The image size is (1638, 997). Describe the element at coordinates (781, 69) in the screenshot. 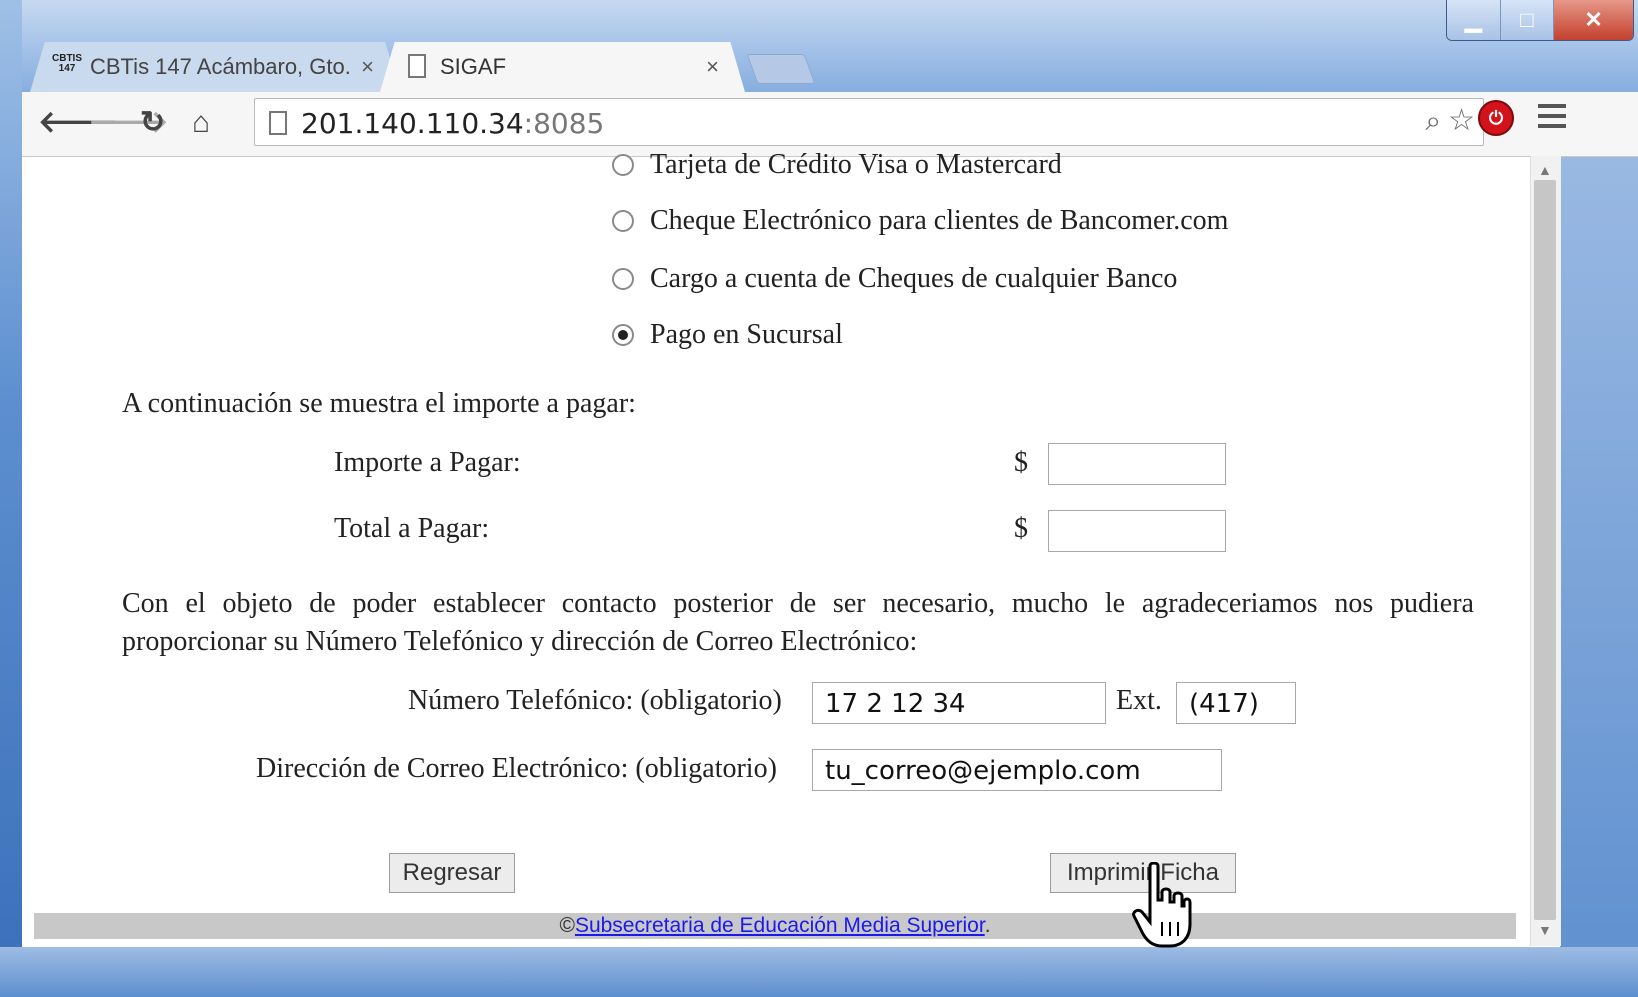

I see `new-tab-button` at that location.